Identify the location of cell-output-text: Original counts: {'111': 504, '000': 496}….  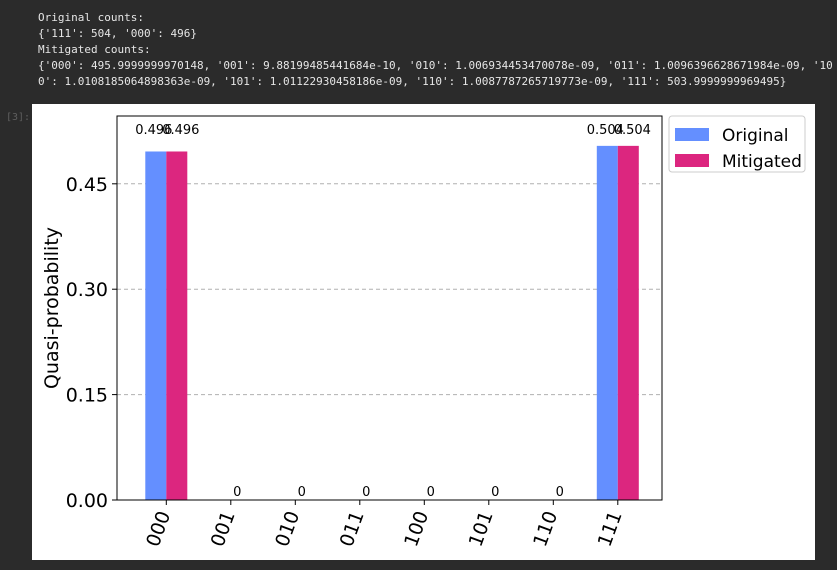
(435, 50).